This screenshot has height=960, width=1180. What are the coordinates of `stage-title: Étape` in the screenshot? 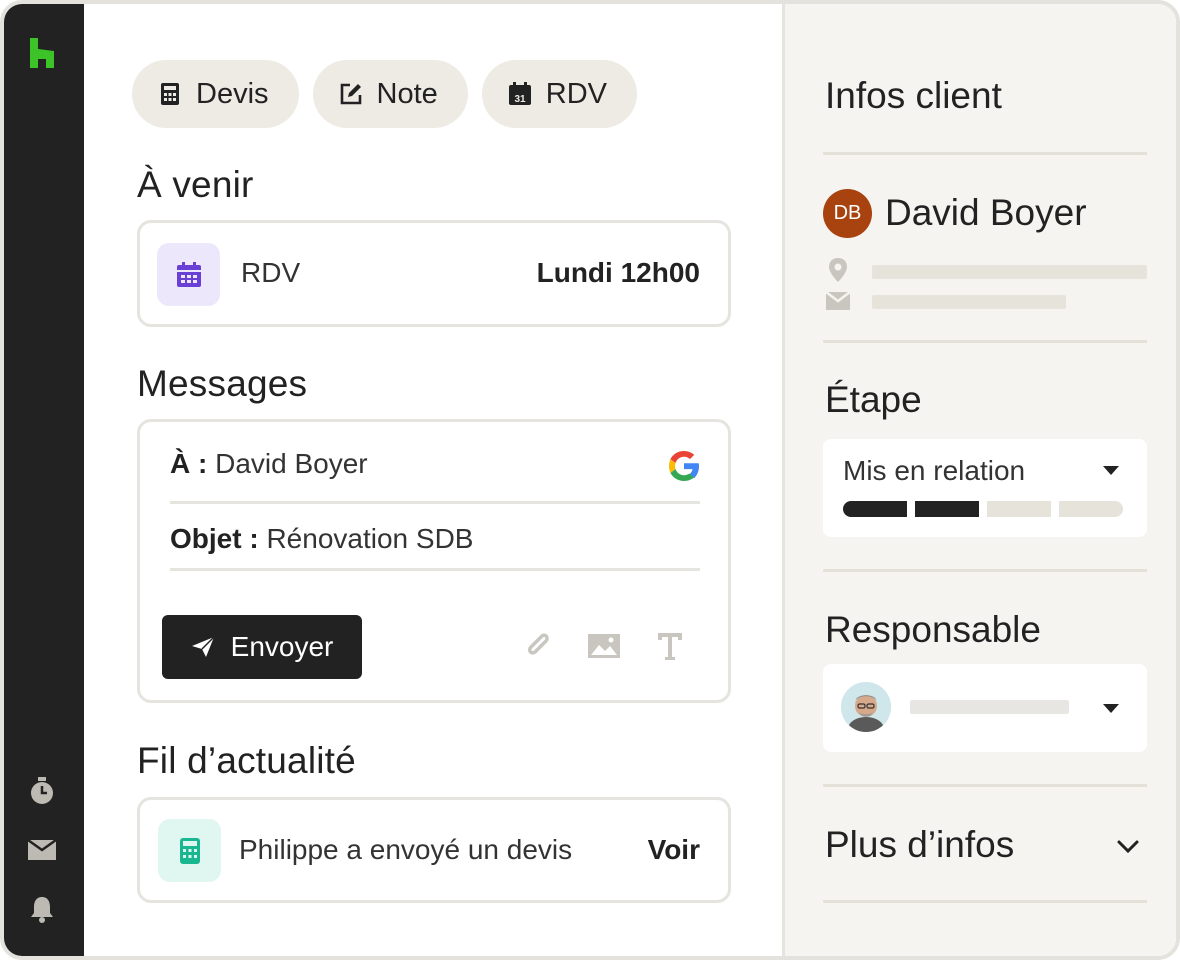 It's located at (873, 399).